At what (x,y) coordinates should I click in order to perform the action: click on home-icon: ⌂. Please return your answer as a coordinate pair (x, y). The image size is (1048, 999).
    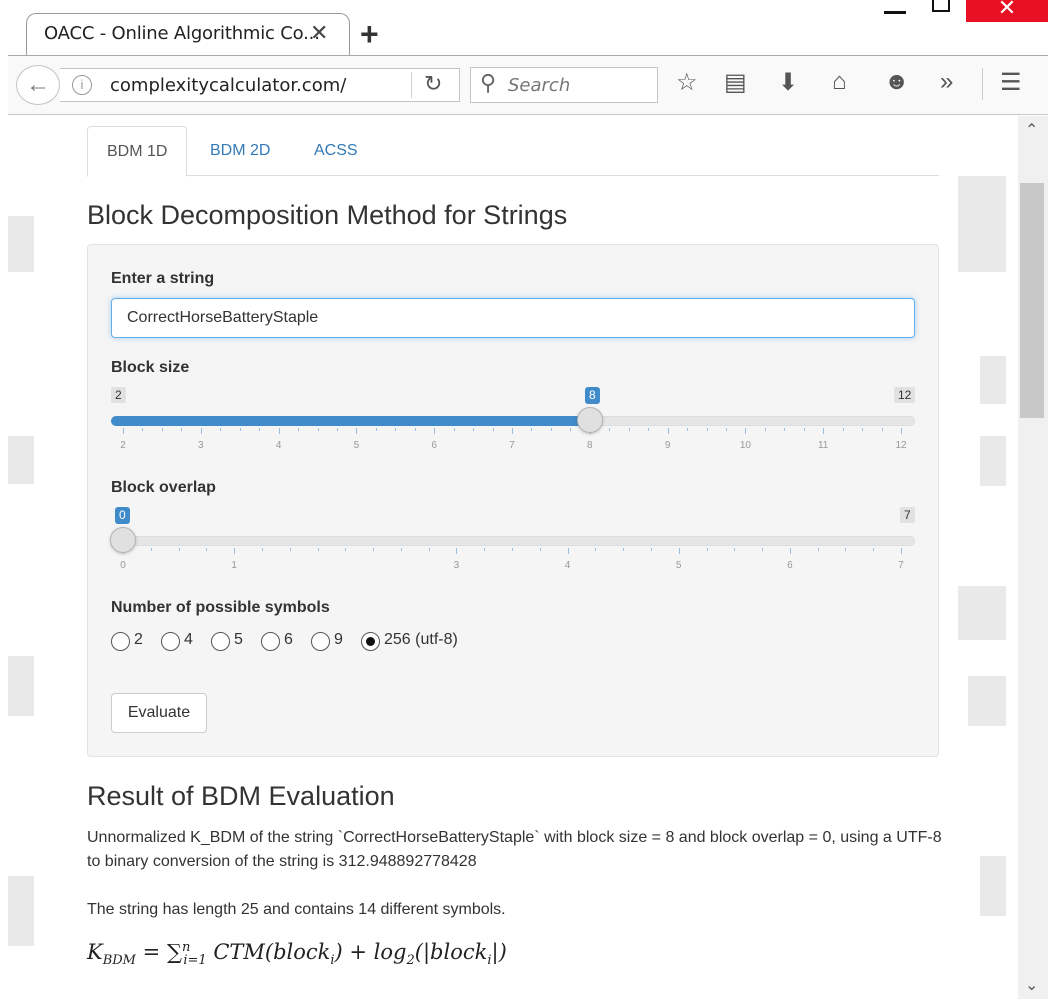
    Looking at the image, I should click on (839, 82).